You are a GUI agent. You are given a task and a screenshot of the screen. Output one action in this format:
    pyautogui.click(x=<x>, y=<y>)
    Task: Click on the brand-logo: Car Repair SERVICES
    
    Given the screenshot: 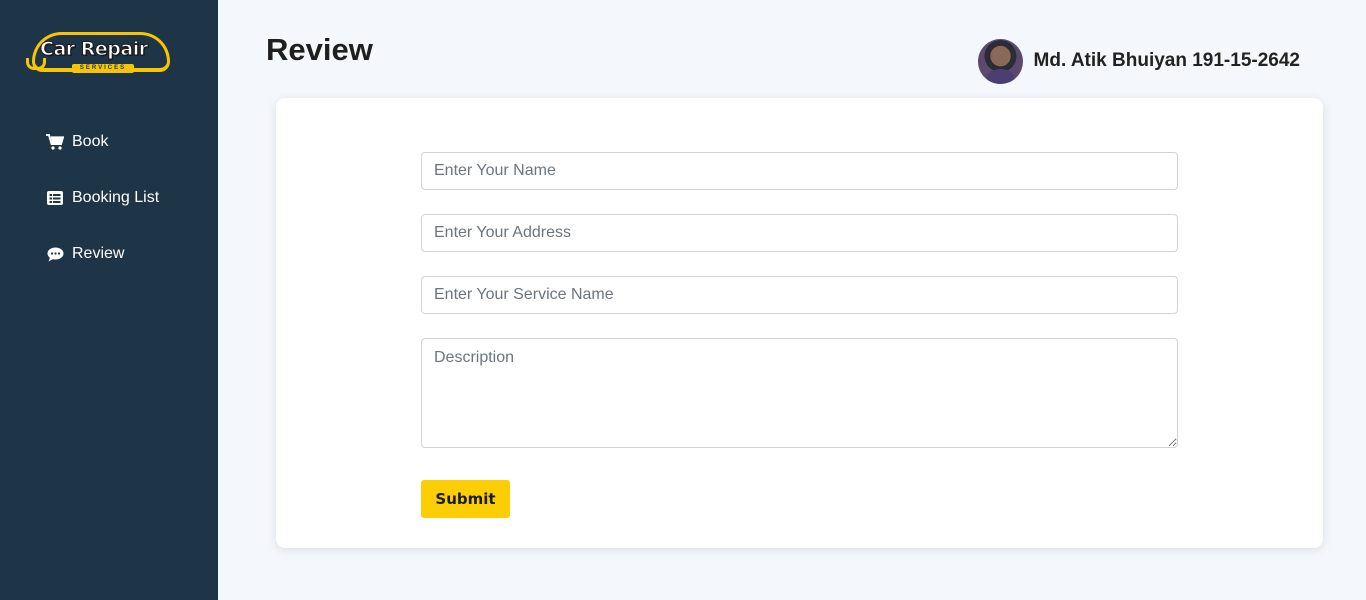 What is the action you would take?
    pyautogui.click(x=101, y=54)
    